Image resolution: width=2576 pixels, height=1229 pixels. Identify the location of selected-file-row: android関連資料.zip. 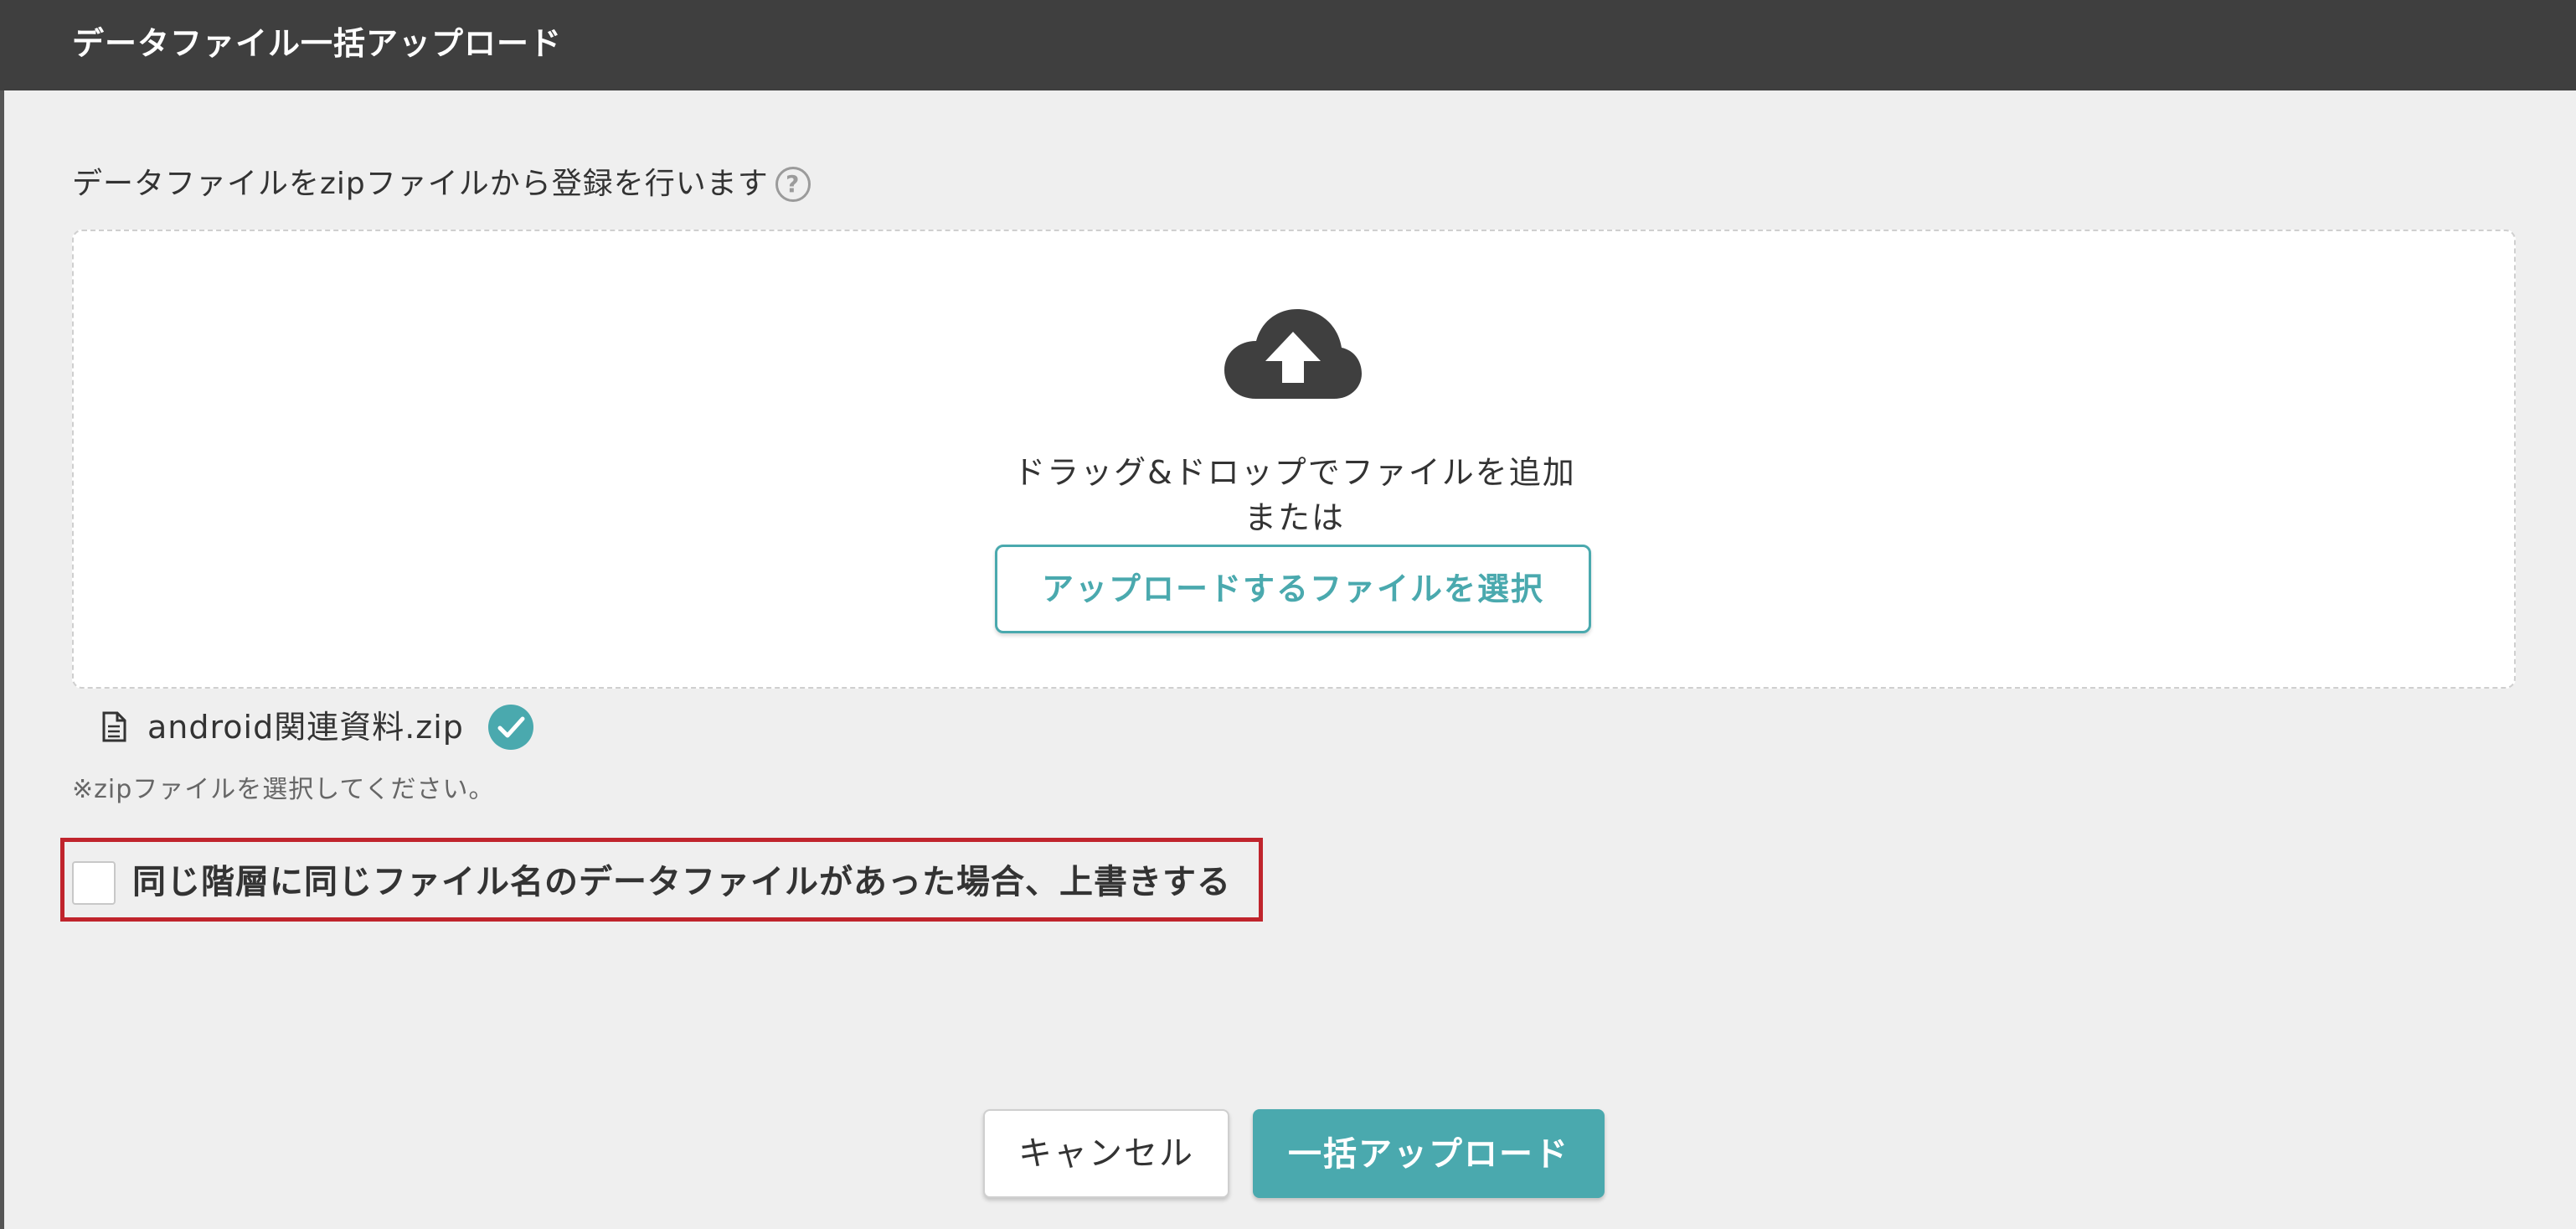
(317, 727).